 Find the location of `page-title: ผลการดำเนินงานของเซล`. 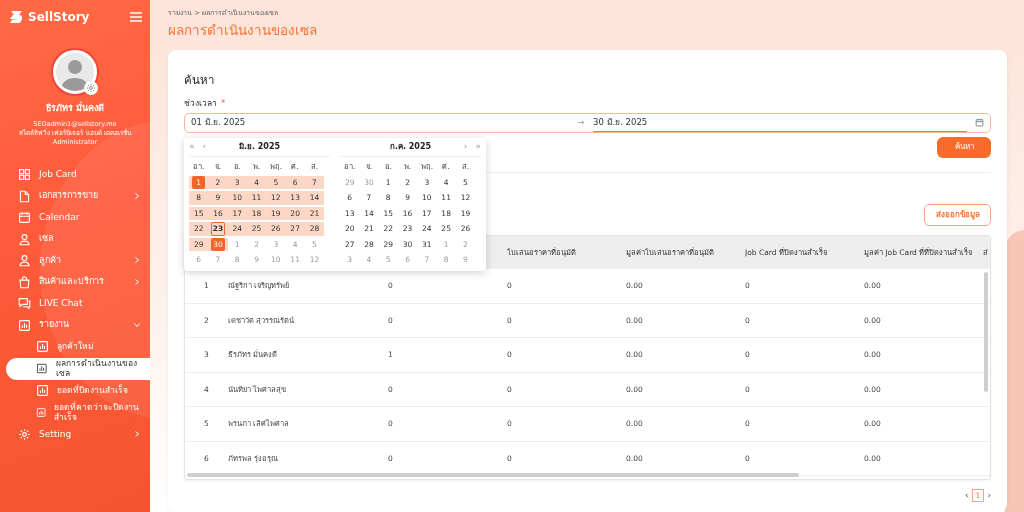

page-title: ผลการดำเนินงานของเซล is located at coordinates (243, 30).